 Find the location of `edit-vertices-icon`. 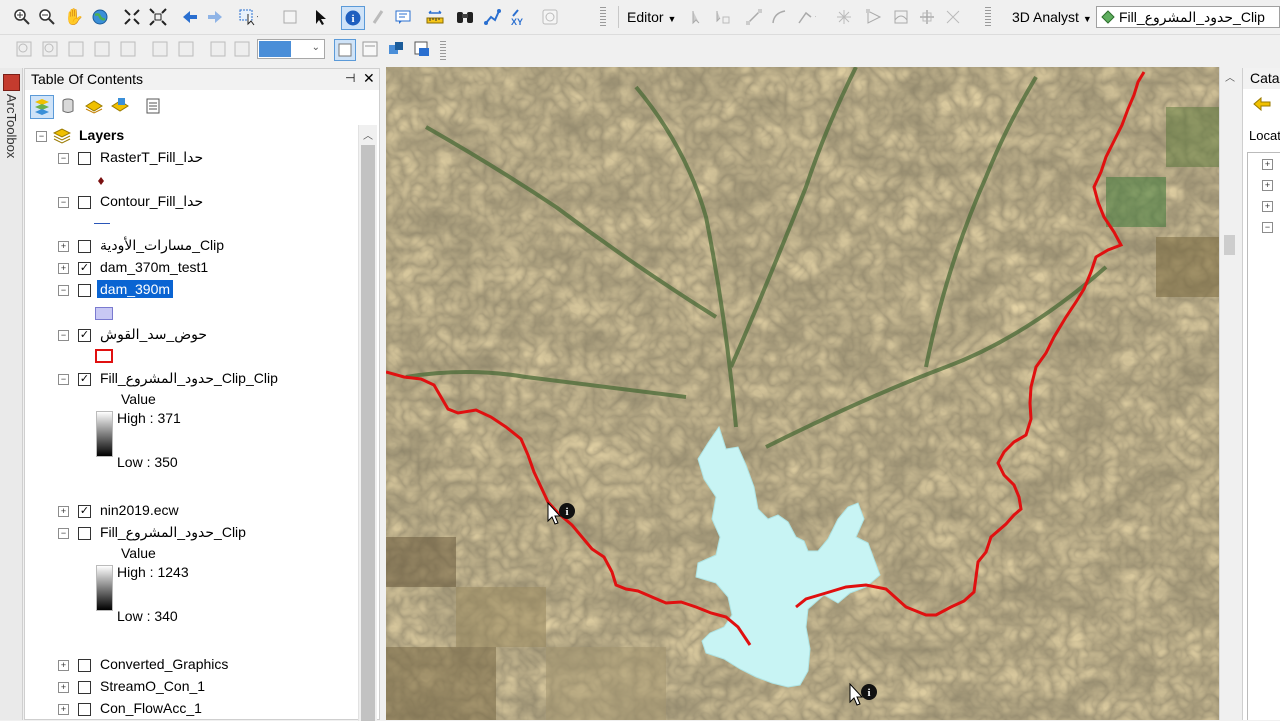

edit-vertices-icon is located at coordinates (874, 17).